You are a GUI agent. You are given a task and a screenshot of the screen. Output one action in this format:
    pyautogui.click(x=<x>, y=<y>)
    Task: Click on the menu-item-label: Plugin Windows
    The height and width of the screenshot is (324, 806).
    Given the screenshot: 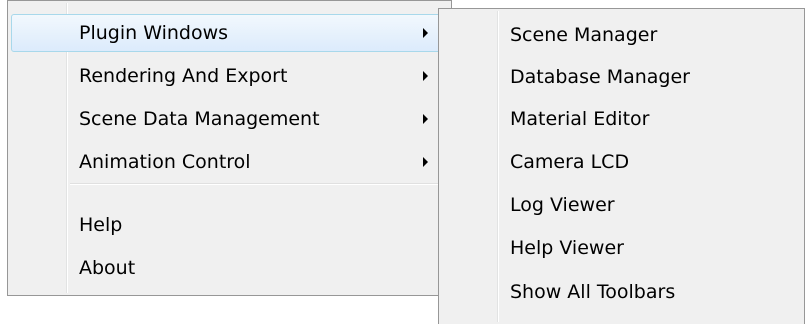 What is the action you would take?
    pyautogui.click(x=154, y=33)
    